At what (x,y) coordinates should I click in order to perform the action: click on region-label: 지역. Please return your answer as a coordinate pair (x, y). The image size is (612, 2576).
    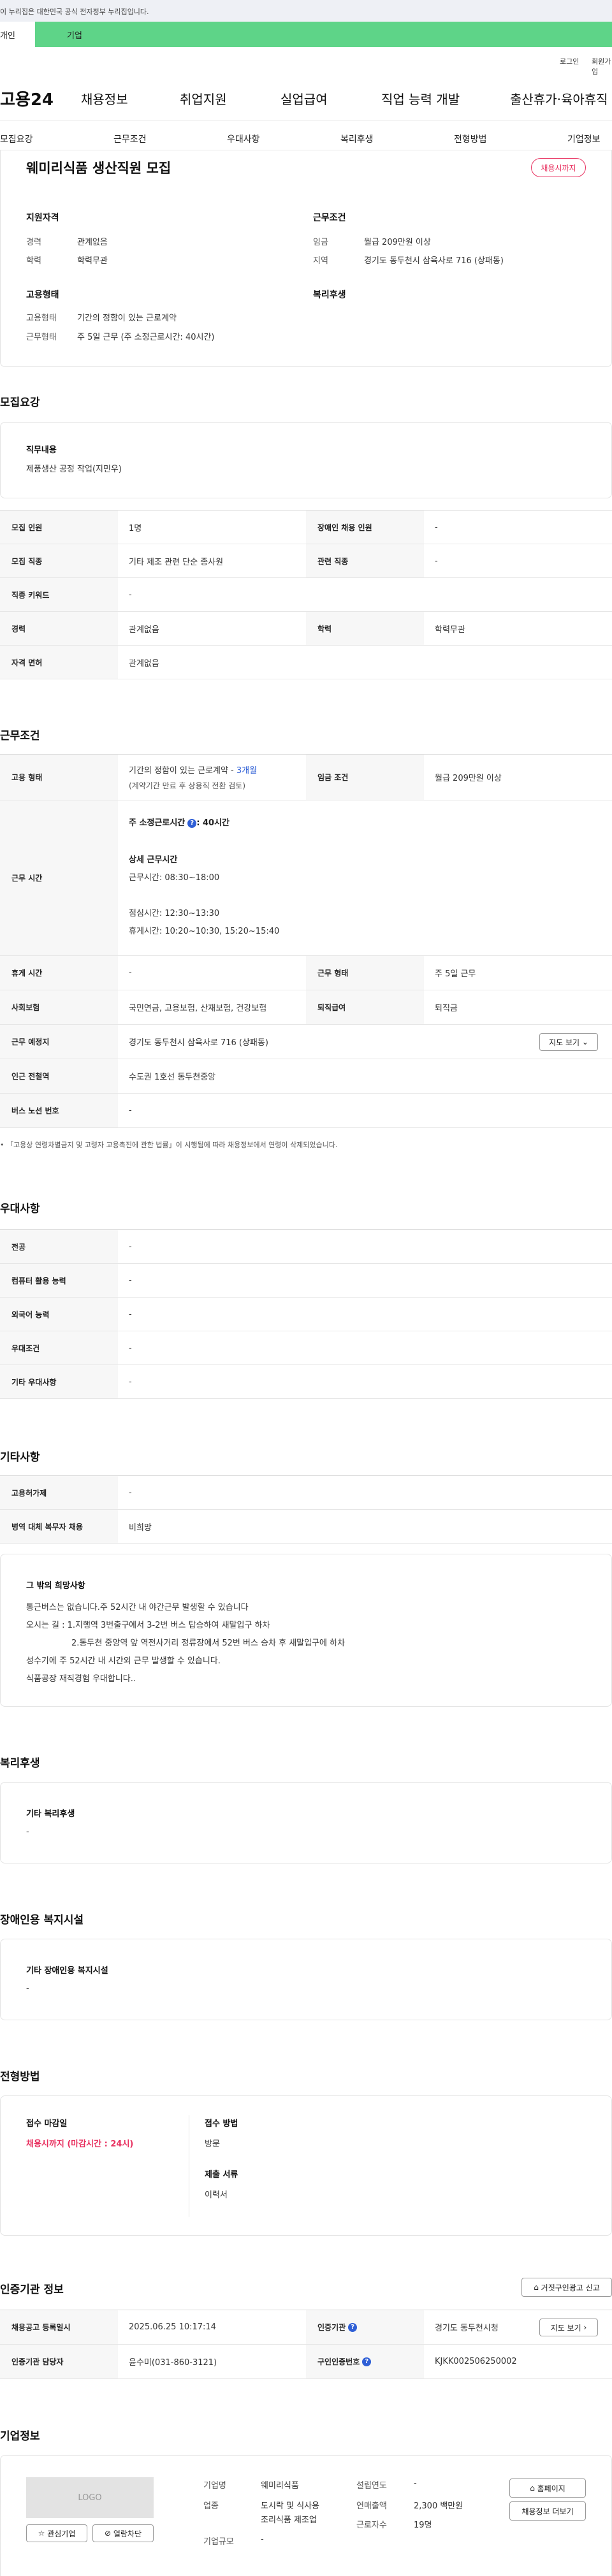
    Looking at the image, I should click on (320, 261).